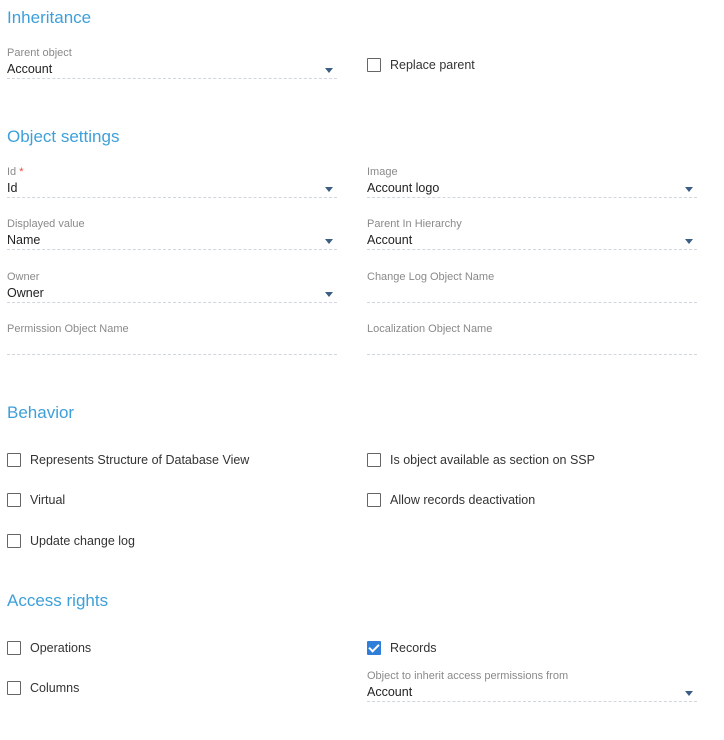  Describe the element at coordinates (41, 412) in the screenshot. I see `section-title-behavior: Behavior` at that location.